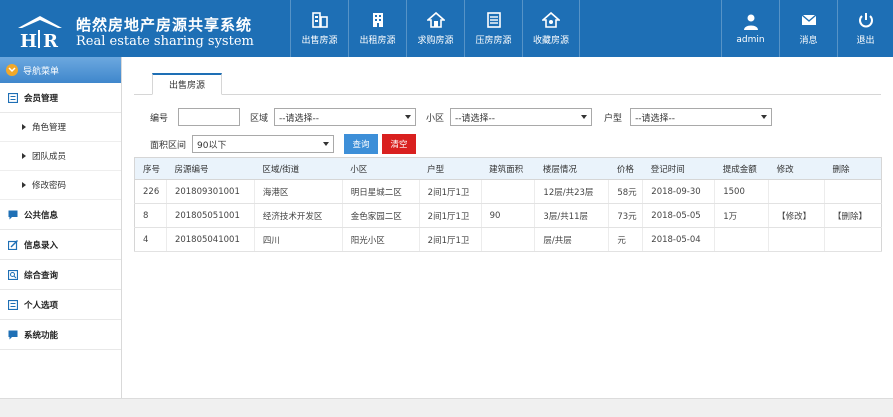 This screenshot has width=893, height=417. Describe the element at coordinates (13, 244) in the screenshot. I see `edit-icon` at that location.